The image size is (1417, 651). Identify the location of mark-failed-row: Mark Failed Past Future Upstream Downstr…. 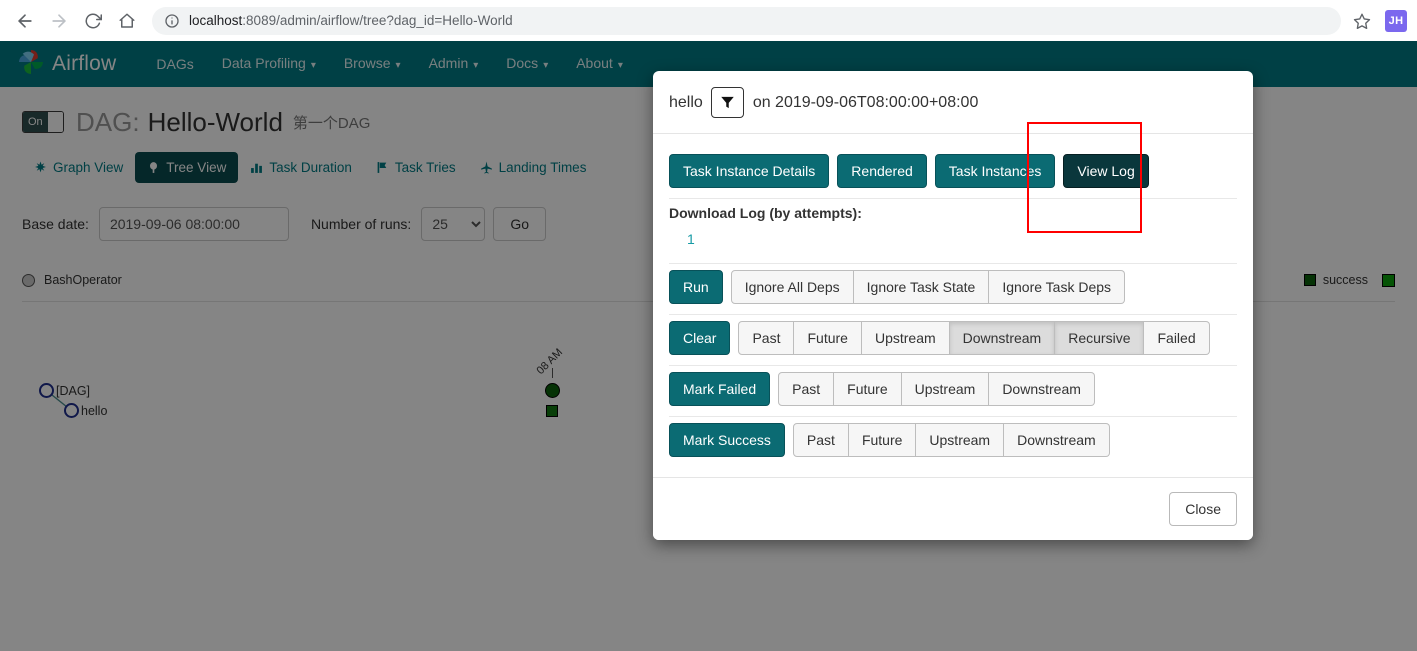
(953, 391).